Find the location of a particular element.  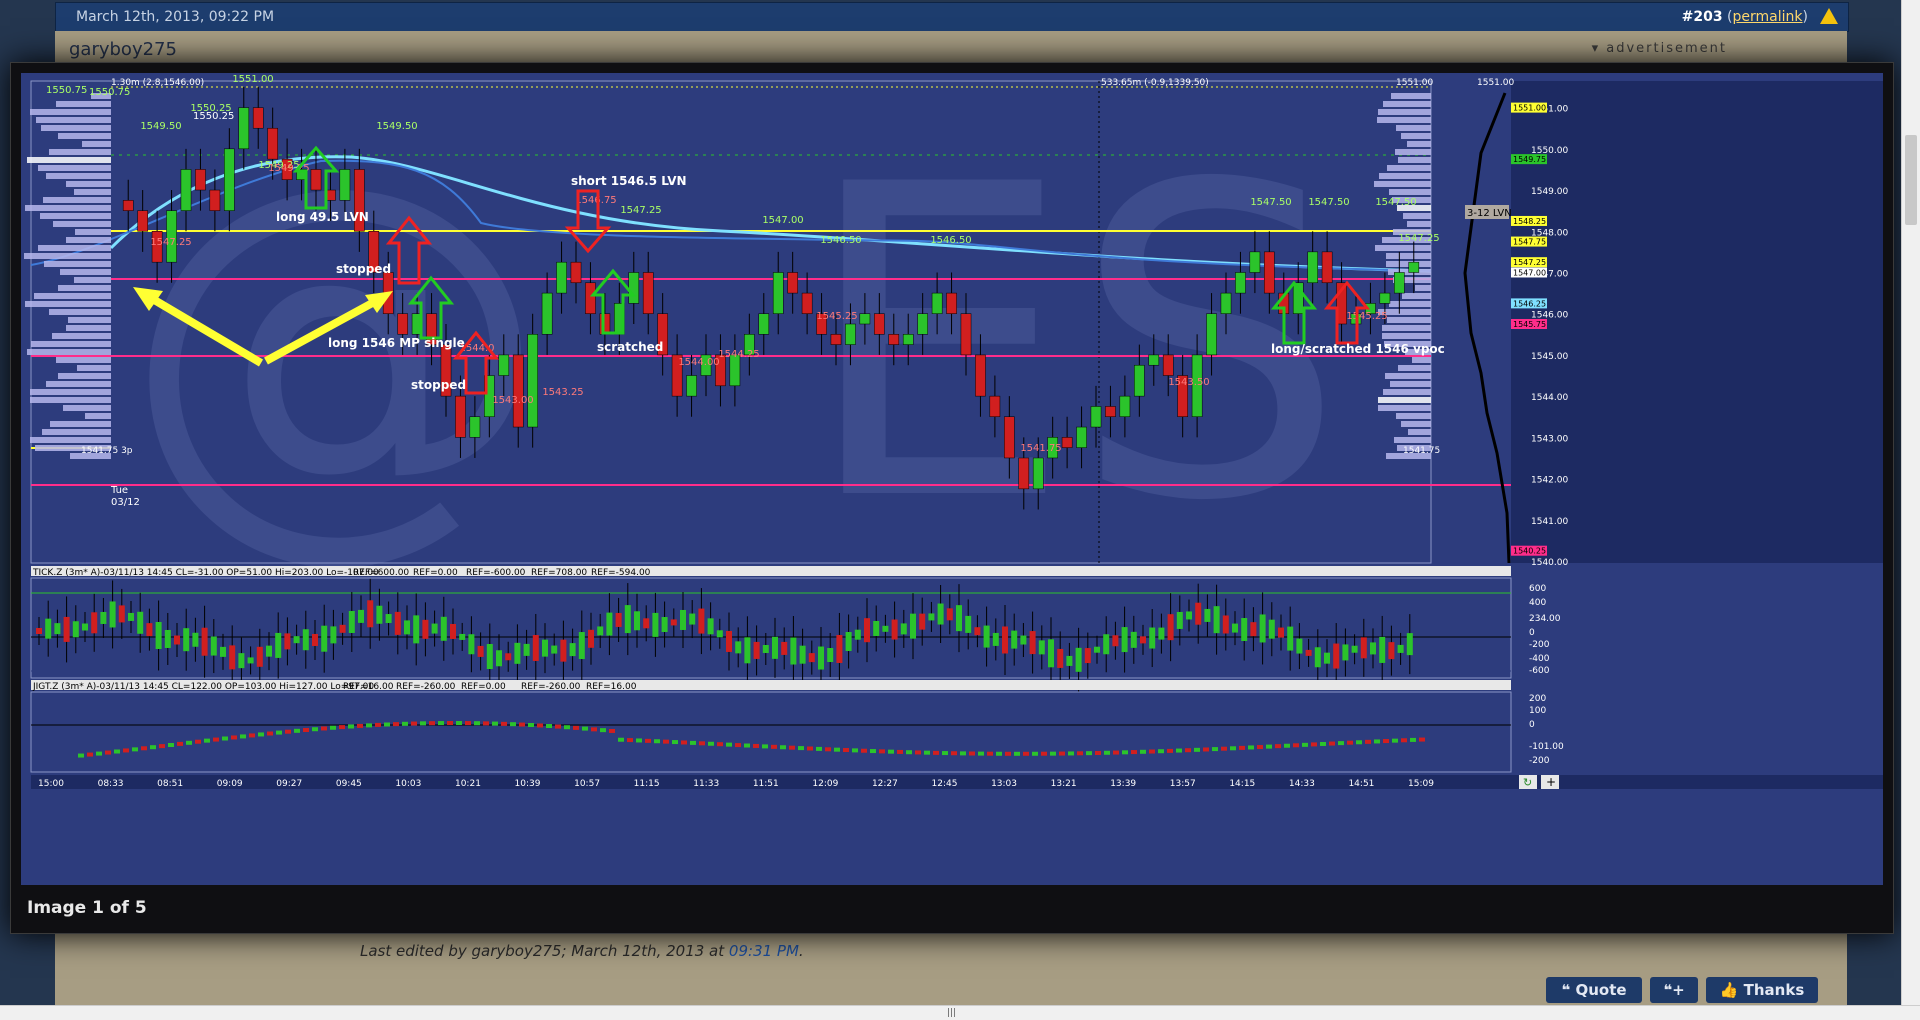

tick-axis-label: 234.00 is located at coordinates (1545, 619).